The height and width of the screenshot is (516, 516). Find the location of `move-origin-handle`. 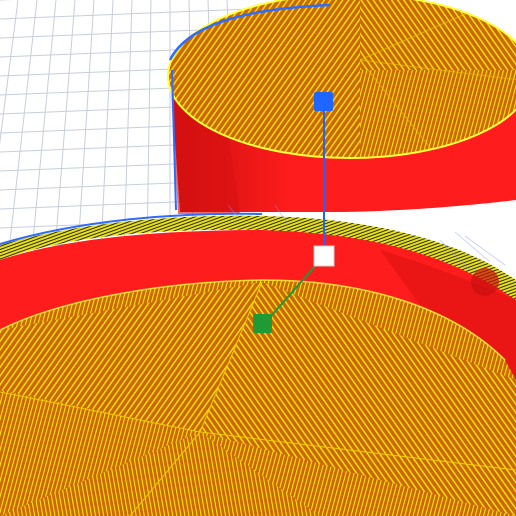

move-origin-handle is located at coordinates (324, 256).